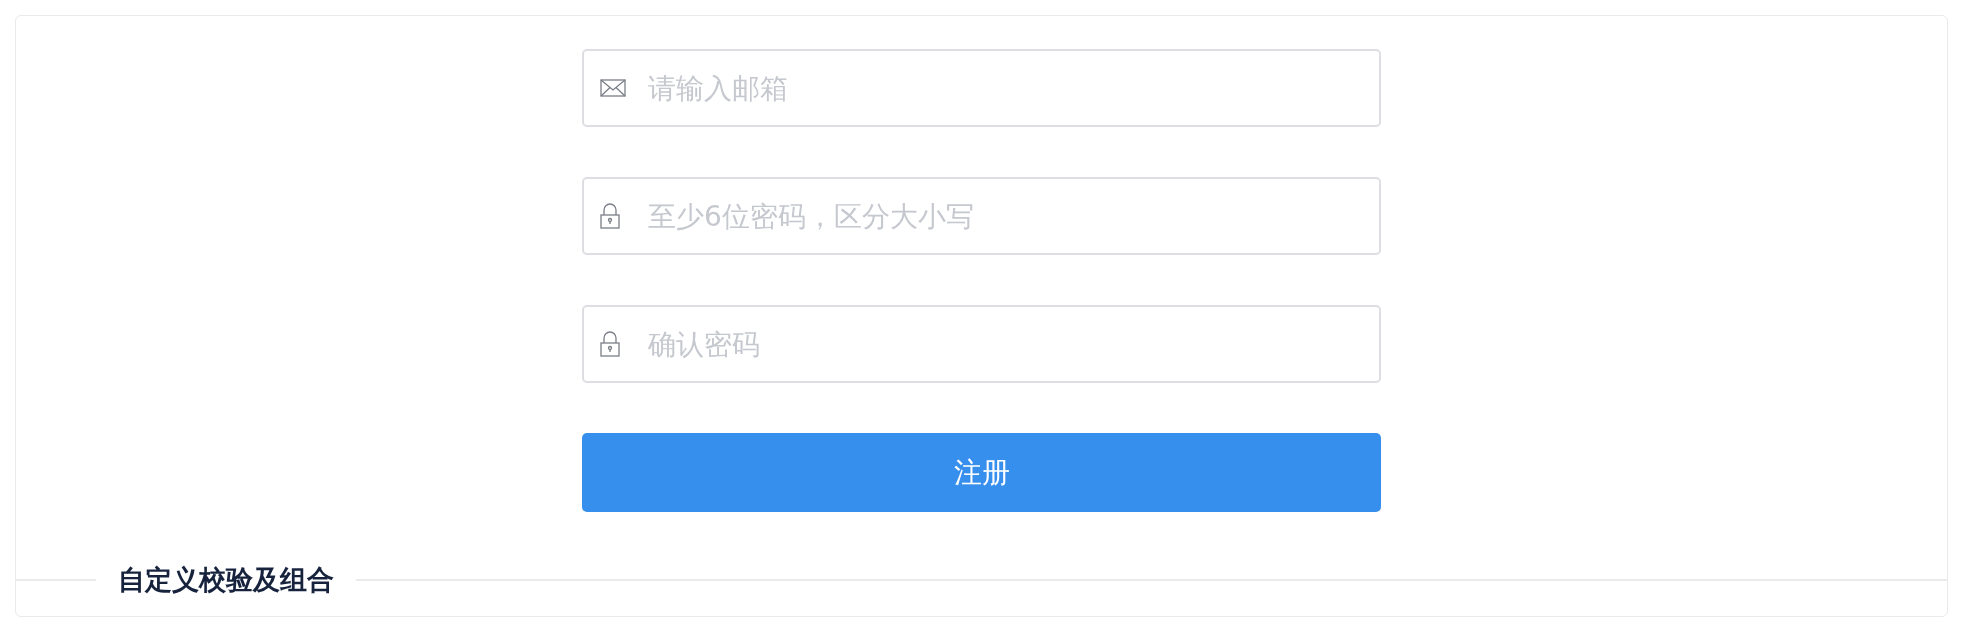 This screenshot has width=1968, height=636. I want to click on register-button: 注册, so click(981, 472).